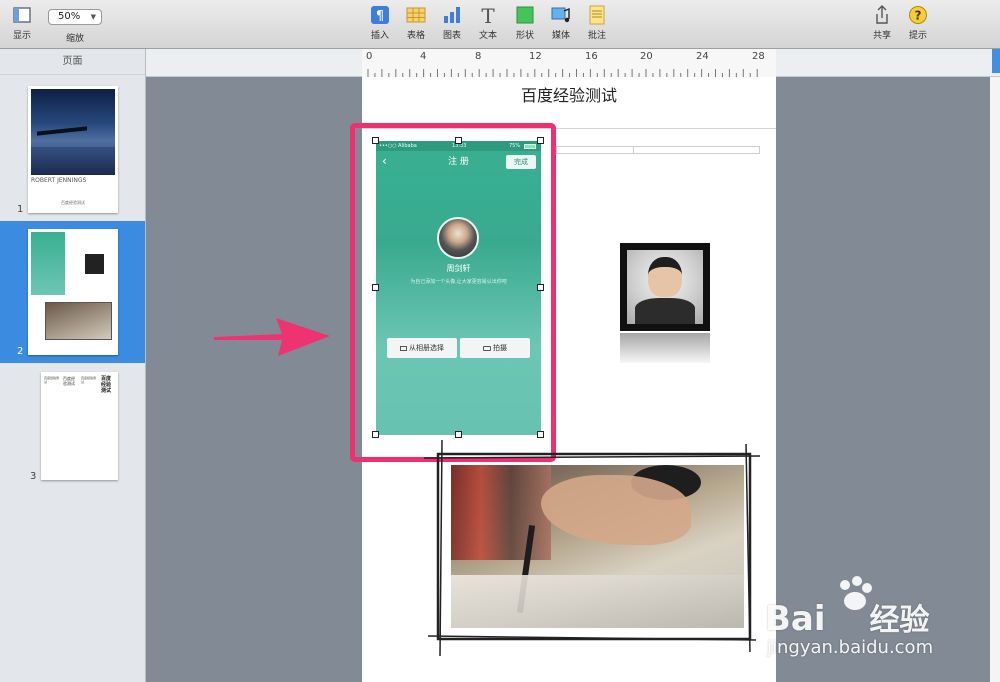 Image resolution: width=1000 pixels, height=682 pixels. Describe the element at coordinates (73, 132) in the screenshot. I see `thumbnail-photo` at that location.